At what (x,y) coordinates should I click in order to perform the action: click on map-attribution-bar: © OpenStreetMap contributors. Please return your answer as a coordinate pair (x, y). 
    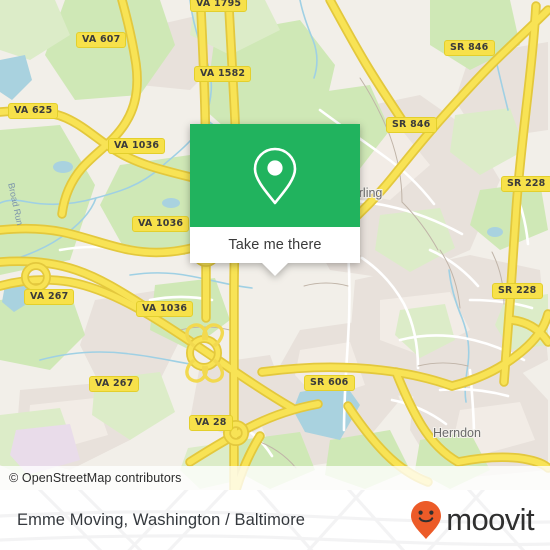
    Looking at the image, I should click on (275, 478).